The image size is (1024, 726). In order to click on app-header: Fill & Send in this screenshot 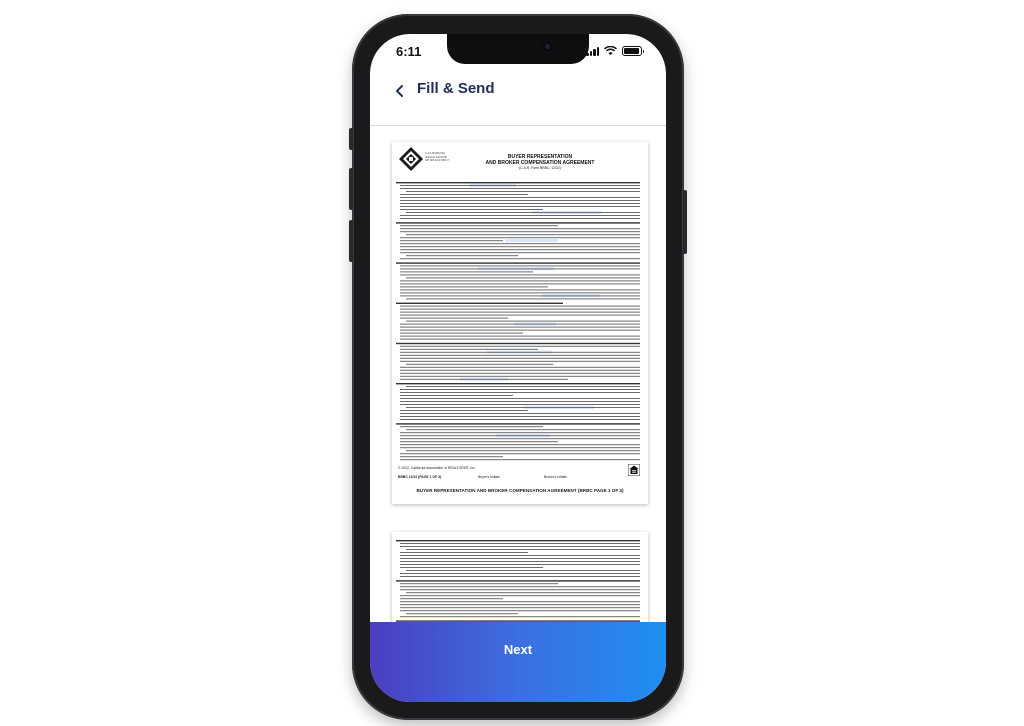, I will do `click(518, 92)`.